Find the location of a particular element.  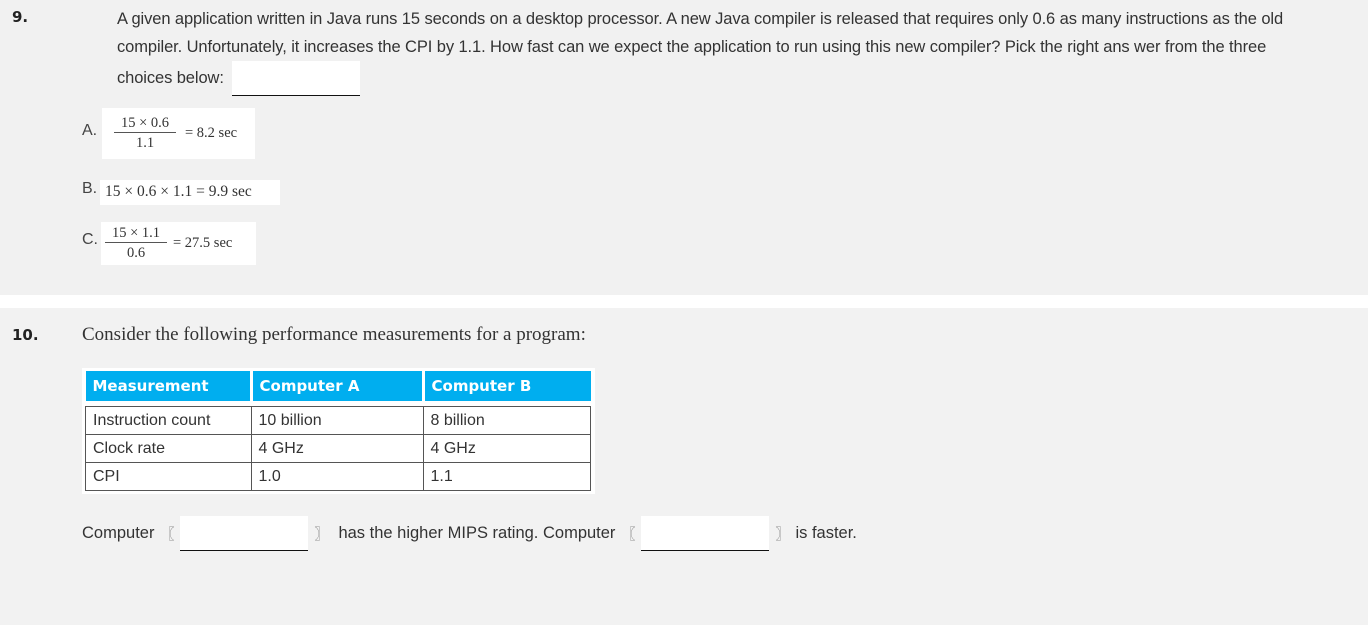

table-cell: Instruction count is located at coordinates (168, 420).